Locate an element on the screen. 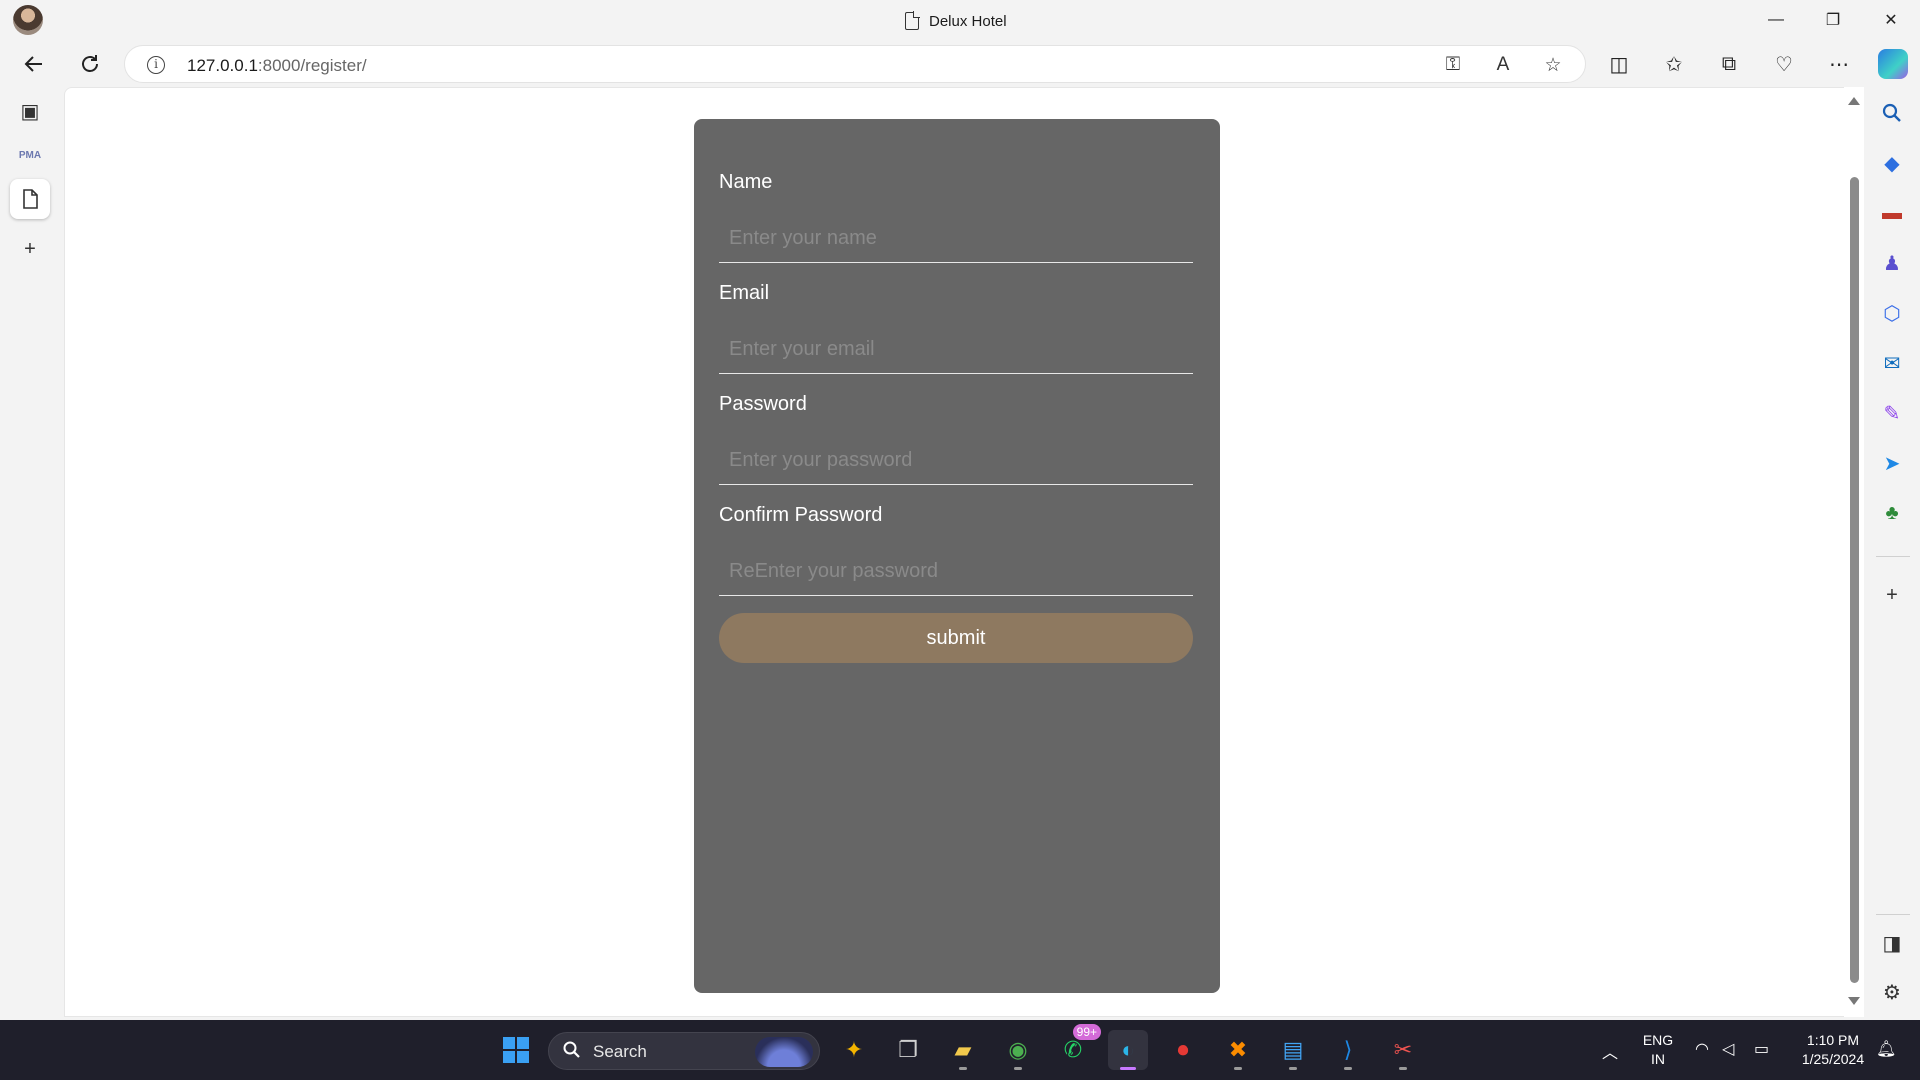  refresh-icon is located at coordinates (90, 64).